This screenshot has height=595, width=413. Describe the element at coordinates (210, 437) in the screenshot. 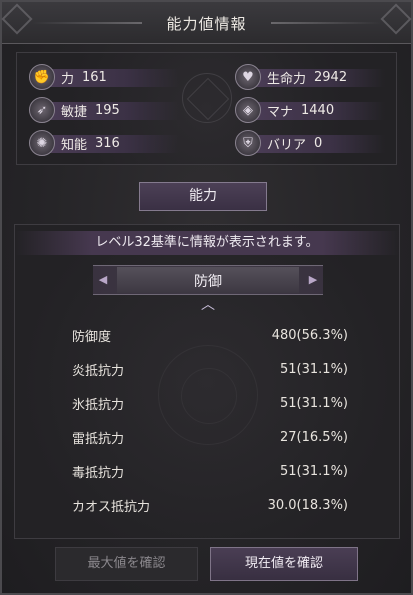

I see `list-item: 雷抵抗力 27(16.5%)` at that location.